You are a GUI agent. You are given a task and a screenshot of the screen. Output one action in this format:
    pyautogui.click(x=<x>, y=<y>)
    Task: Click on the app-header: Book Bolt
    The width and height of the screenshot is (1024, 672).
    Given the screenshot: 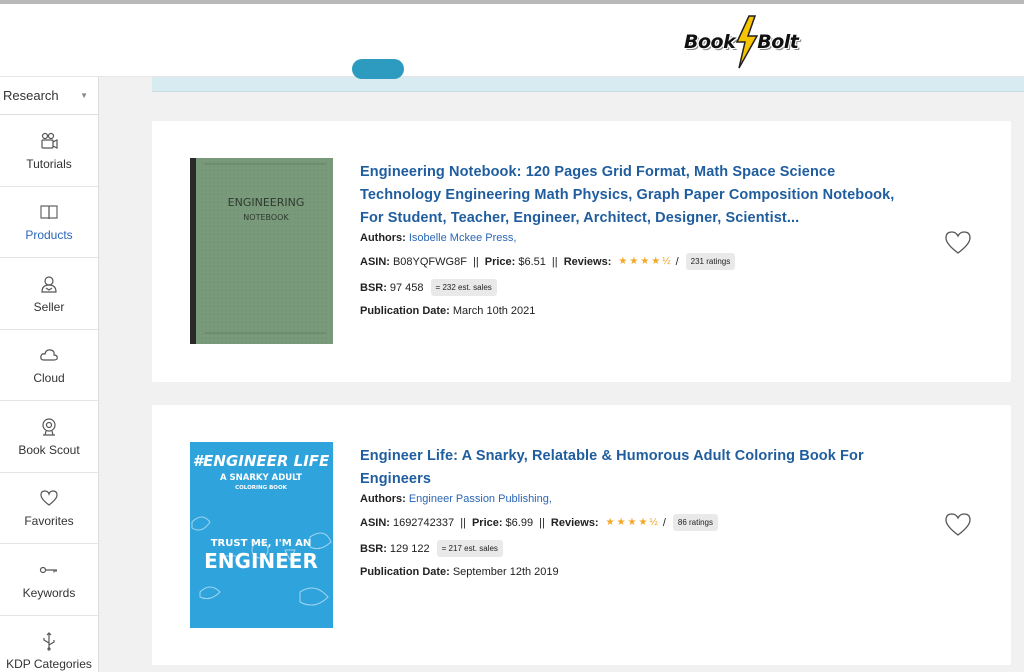 What is the action you would take?
    pyautogui.click(x=512, y=40)
    